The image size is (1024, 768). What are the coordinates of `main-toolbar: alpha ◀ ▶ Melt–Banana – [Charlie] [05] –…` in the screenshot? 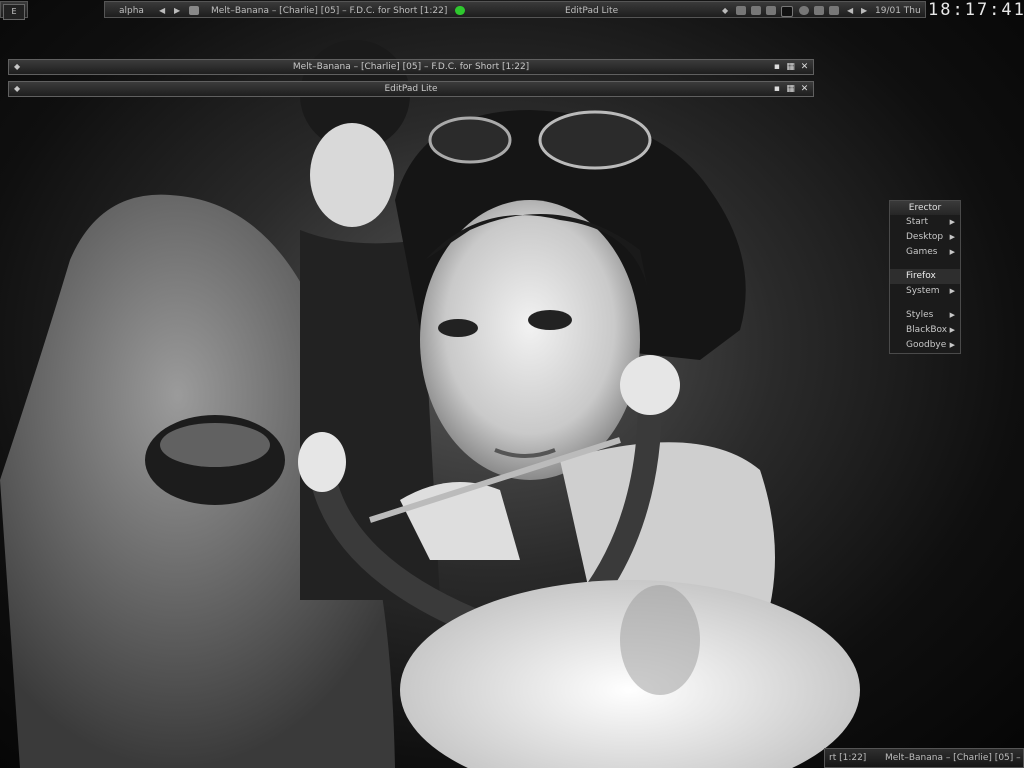 It's located at (515, 9).